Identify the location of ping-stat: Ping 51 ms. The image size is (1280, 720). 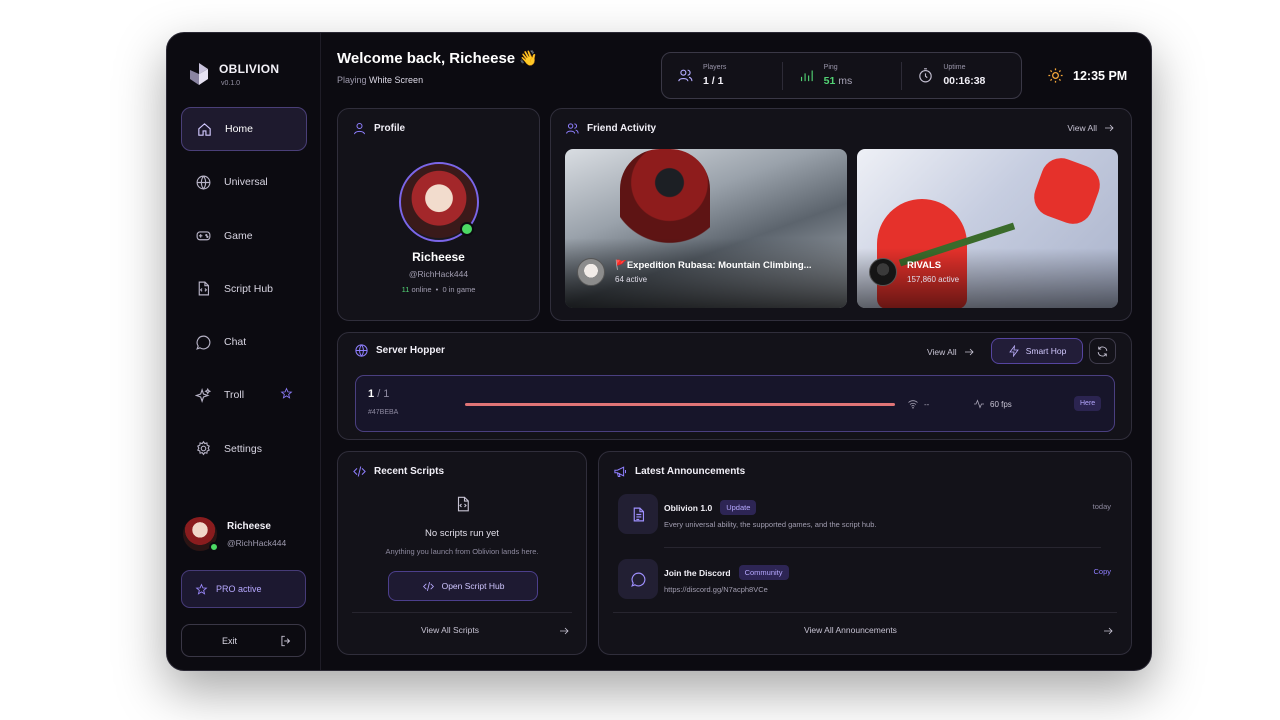
(841, 75).